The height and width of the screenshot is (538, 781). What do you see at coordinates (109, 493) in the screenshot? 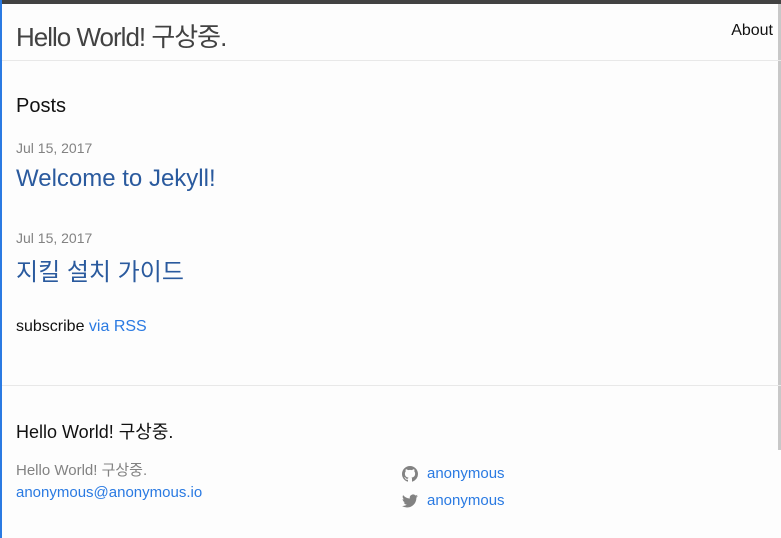
I see `footer-email-link: anonymous@anonymous.io` at bounding box center [109, 493].